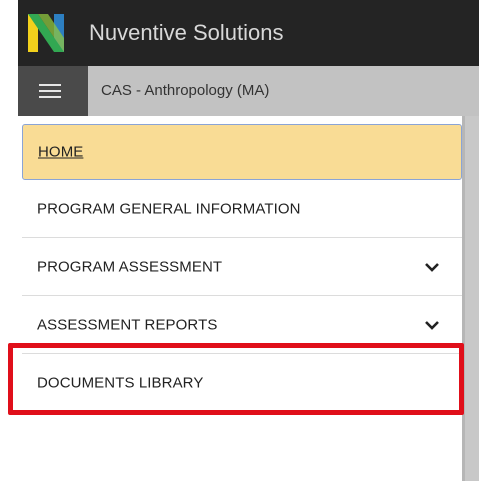 This screenshot has height=481, width=479. What do you see at coordinates (185, 90) in the screenshot?
I see `program-title: CAS - Anthropology (MA)` at bounding box center [185, 90].